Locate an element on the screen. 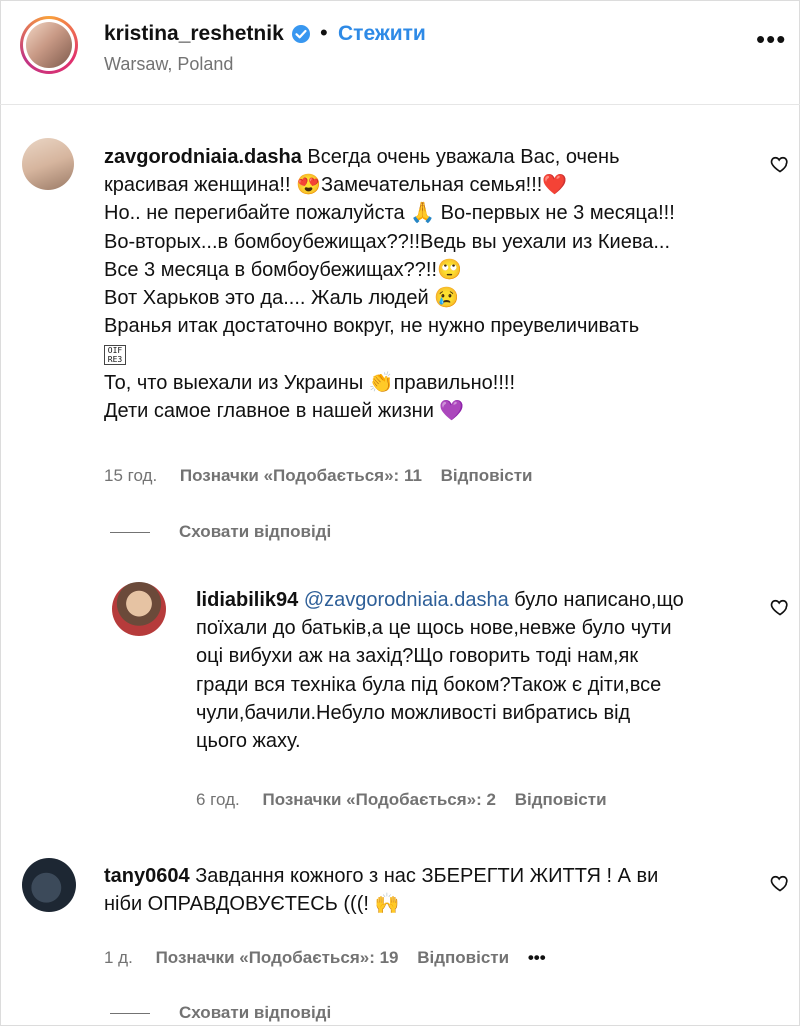  mention-link: @zavgorodniaia.dasha is located at coordinates (406, 600).